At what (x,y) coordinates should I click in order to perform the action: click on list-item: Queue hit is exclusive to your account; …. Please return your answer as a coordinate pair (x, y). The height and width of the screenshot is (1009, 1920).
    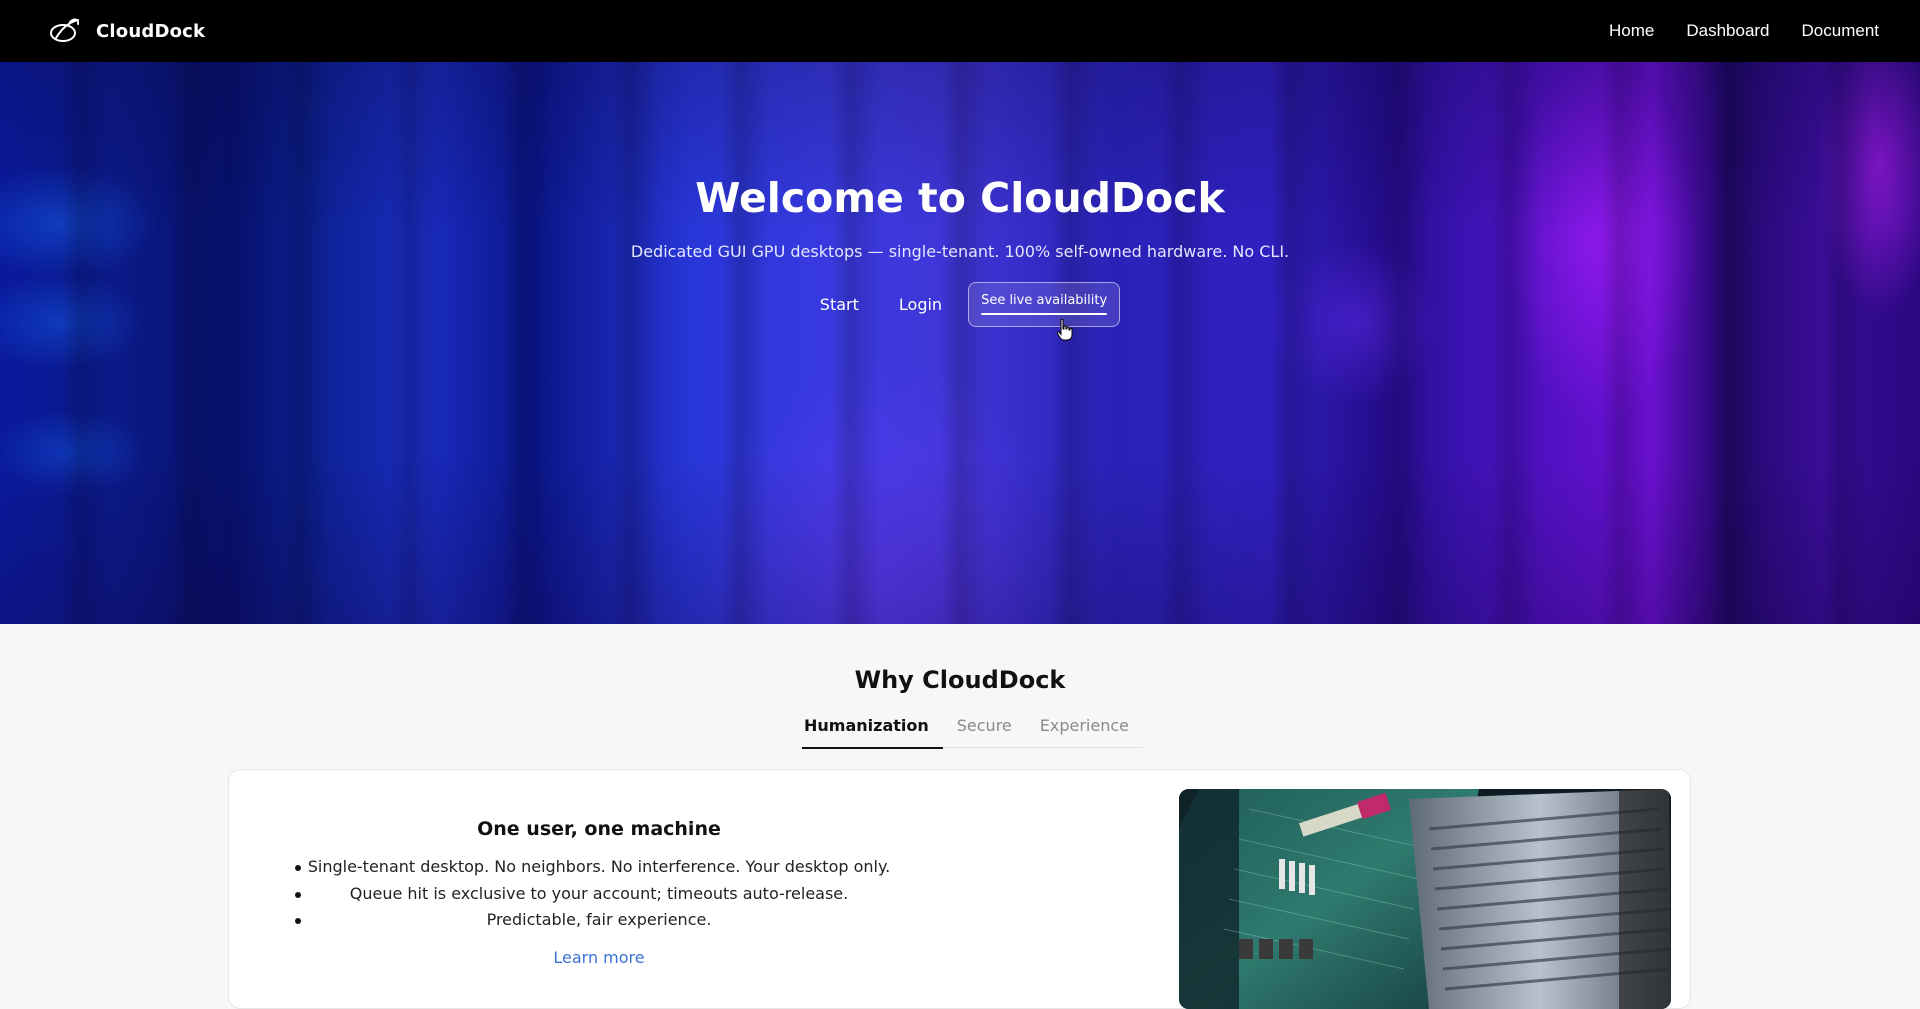
    Looking at the image, I should click on (599, 894).